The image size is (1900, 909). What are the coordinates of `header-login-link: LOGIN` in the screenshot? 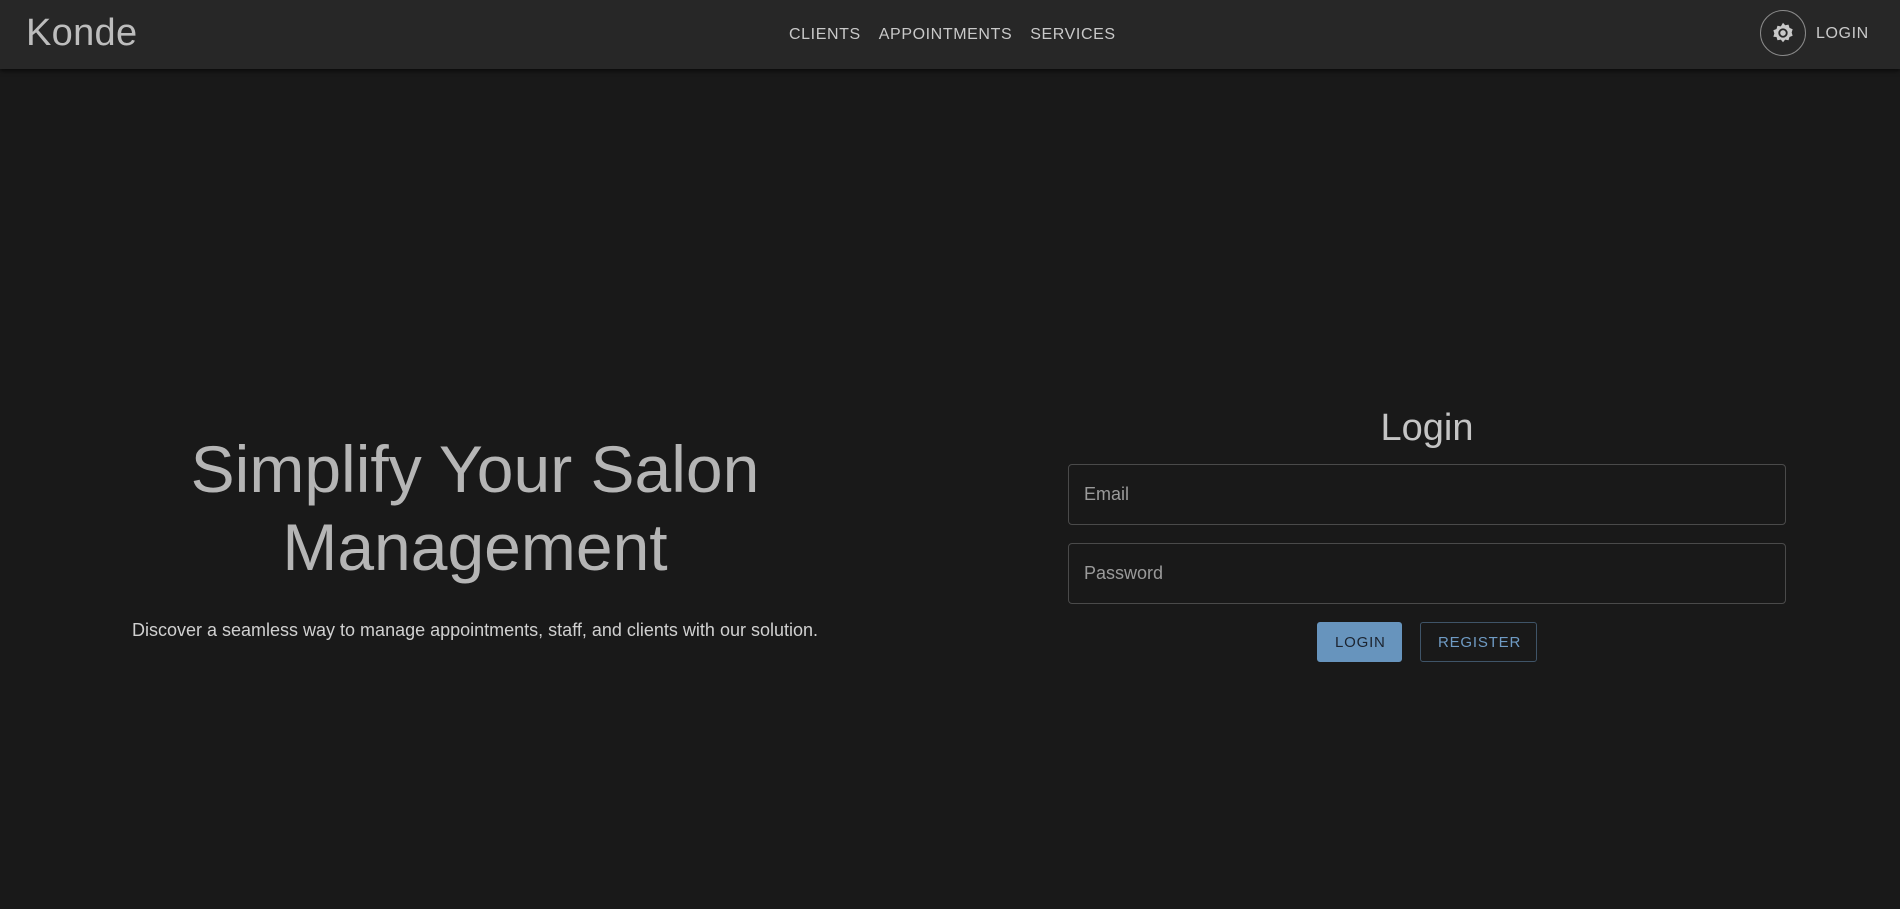 It's located at (1842, 34).